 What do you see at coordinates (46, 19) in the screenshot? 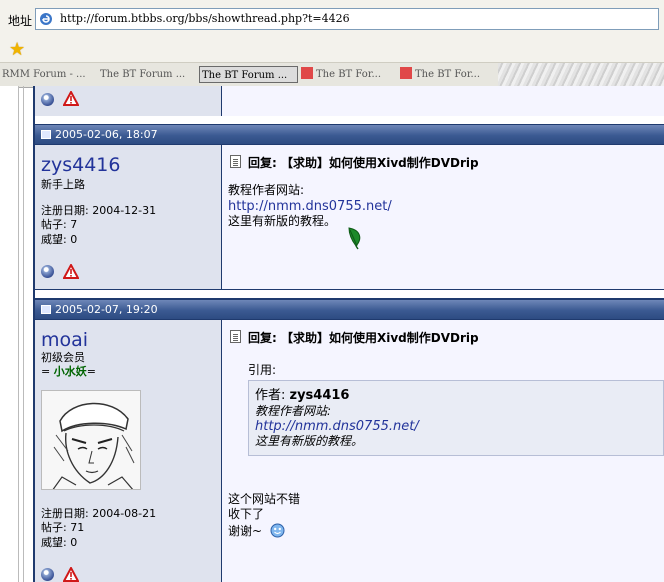
I see `ie-page-icon` at bounding box center [46, 19].